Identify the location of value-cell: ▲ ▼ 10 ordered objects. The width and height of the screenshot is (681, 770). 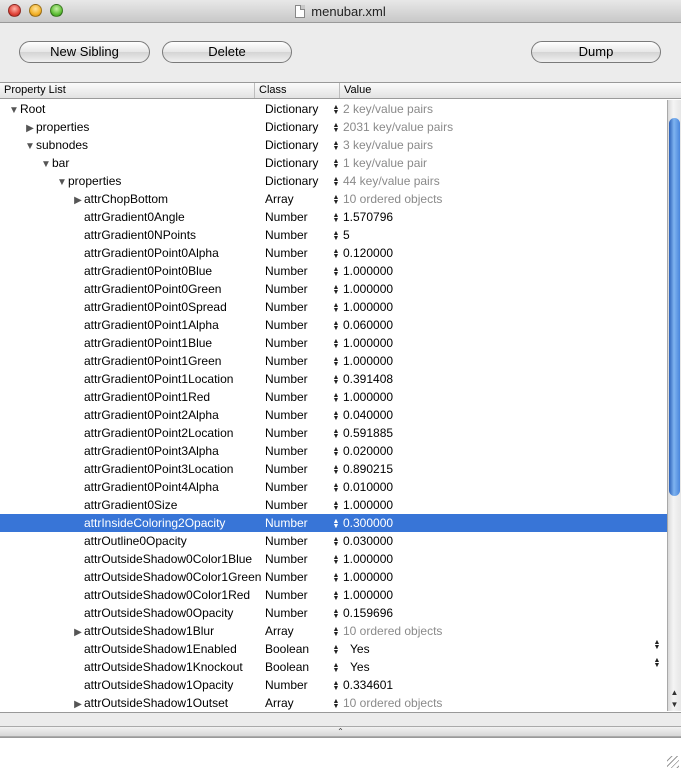
(498, 703).